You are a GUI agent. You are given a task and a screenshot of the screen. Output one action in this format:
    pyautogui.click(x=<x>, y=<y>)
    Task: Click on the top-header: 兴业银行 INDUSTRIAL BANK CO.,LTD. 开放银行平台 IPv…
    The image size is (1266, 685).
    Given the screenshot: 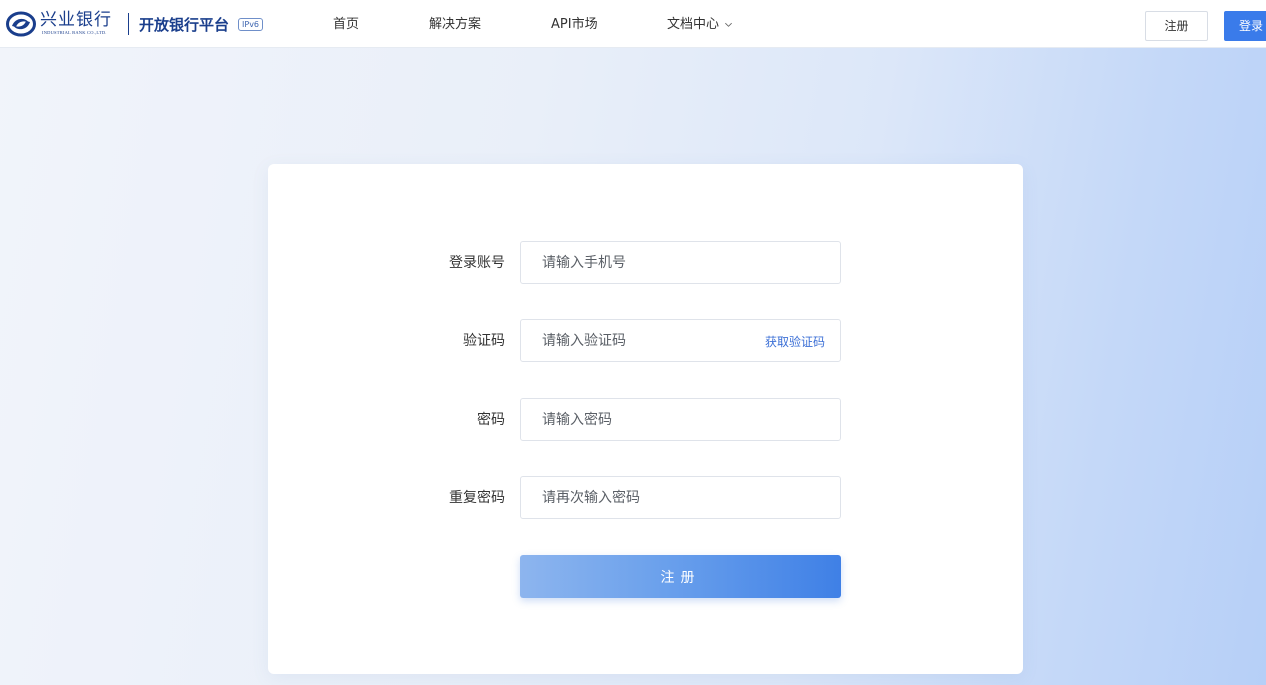 What is the action you would take?
    pyautogui.click(x=633, y=24)
    